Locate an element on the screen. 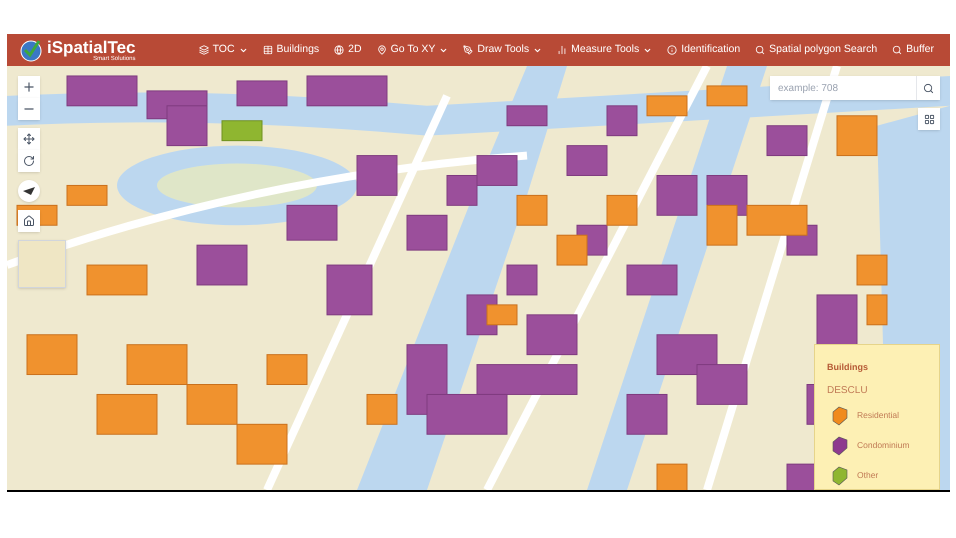 The height and width of the screenshot is (538, 956). legend-label: Other is located at coordinates (867, 475).